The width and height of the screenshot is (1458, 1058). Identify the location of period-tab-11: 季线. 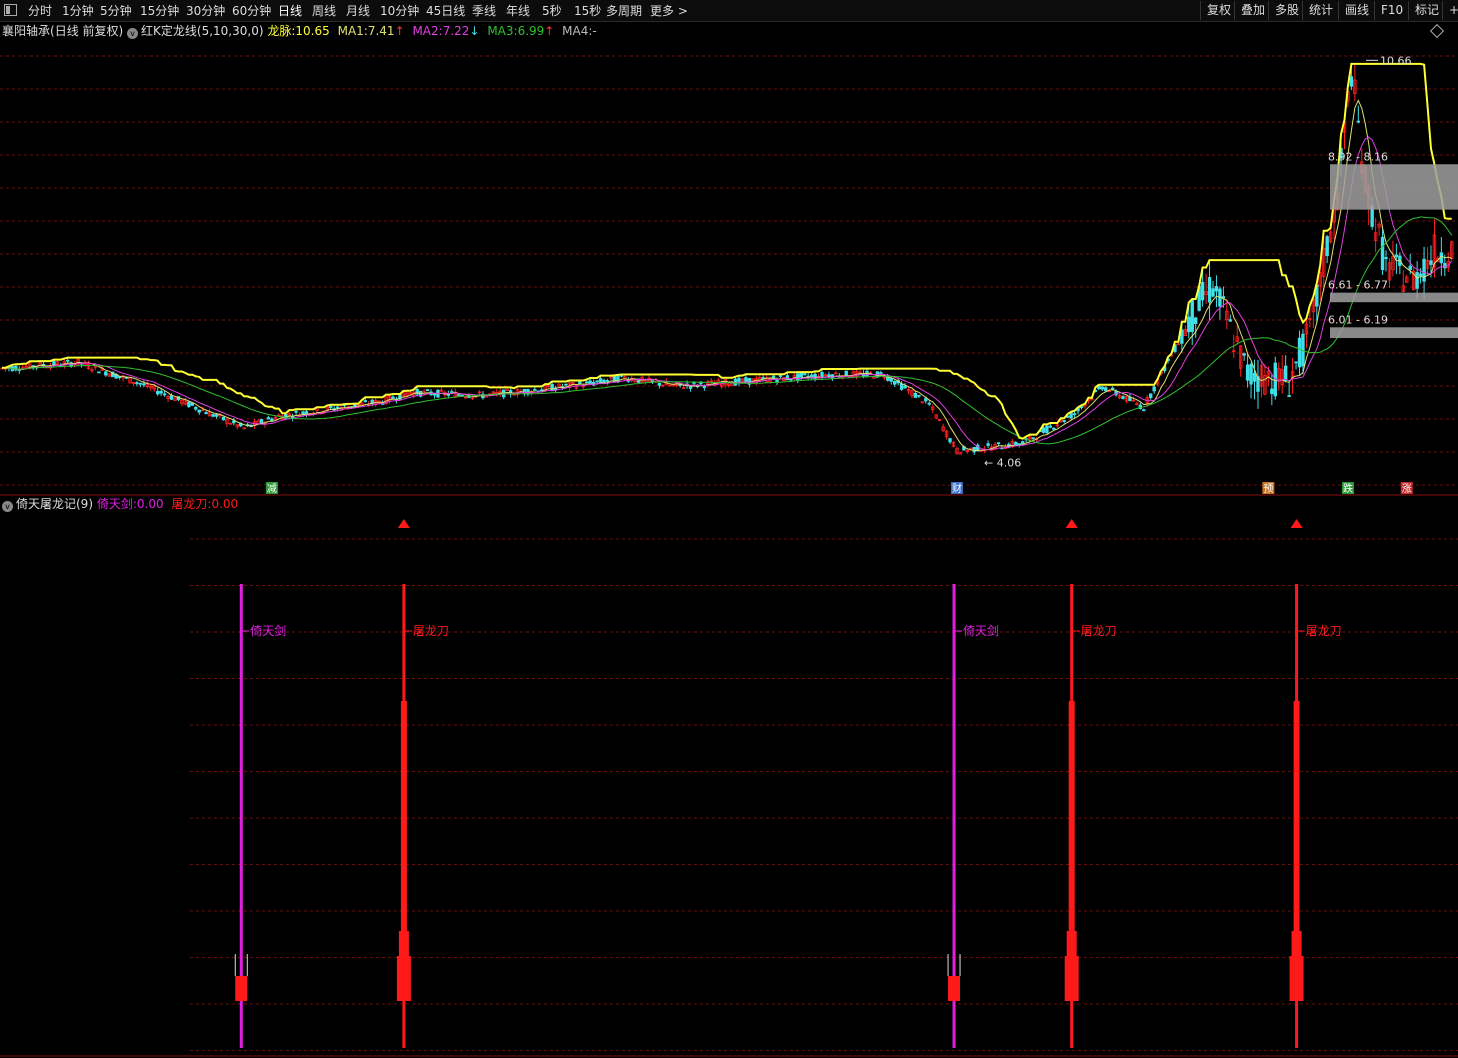
(484, 11).